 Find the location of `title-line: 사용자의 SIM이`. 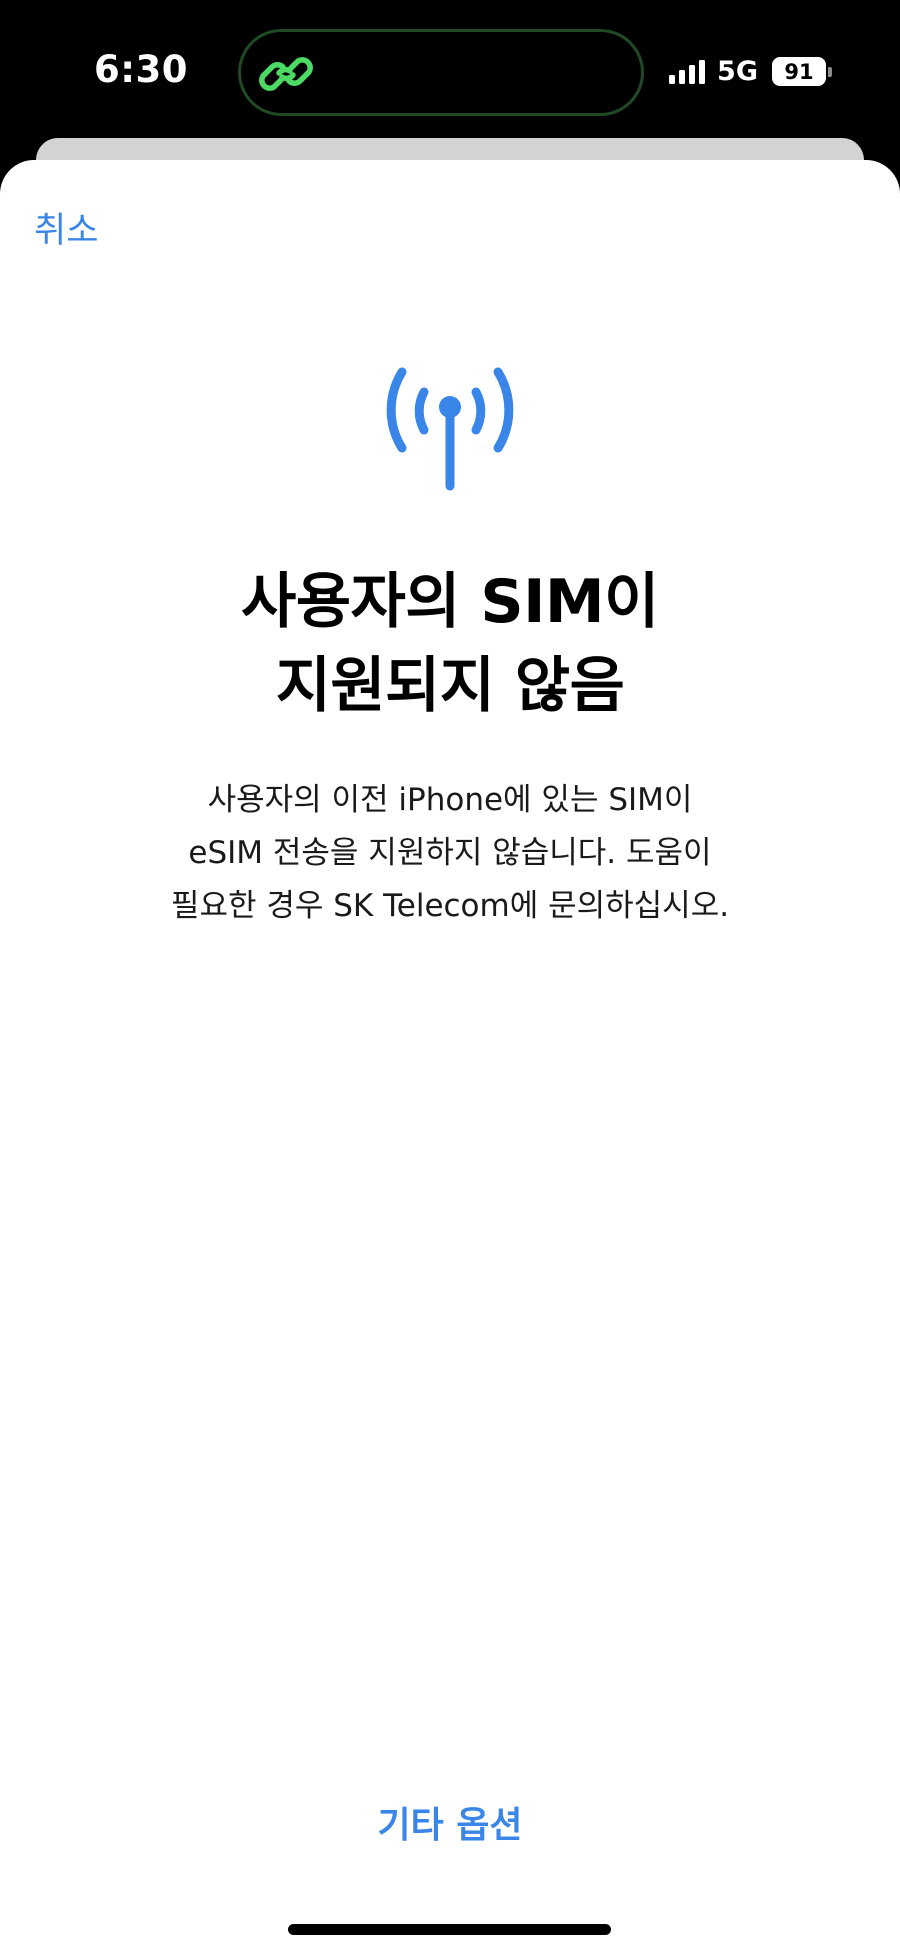

title-line: 사용자의 SIM이 is located at coordinates (450, 602).